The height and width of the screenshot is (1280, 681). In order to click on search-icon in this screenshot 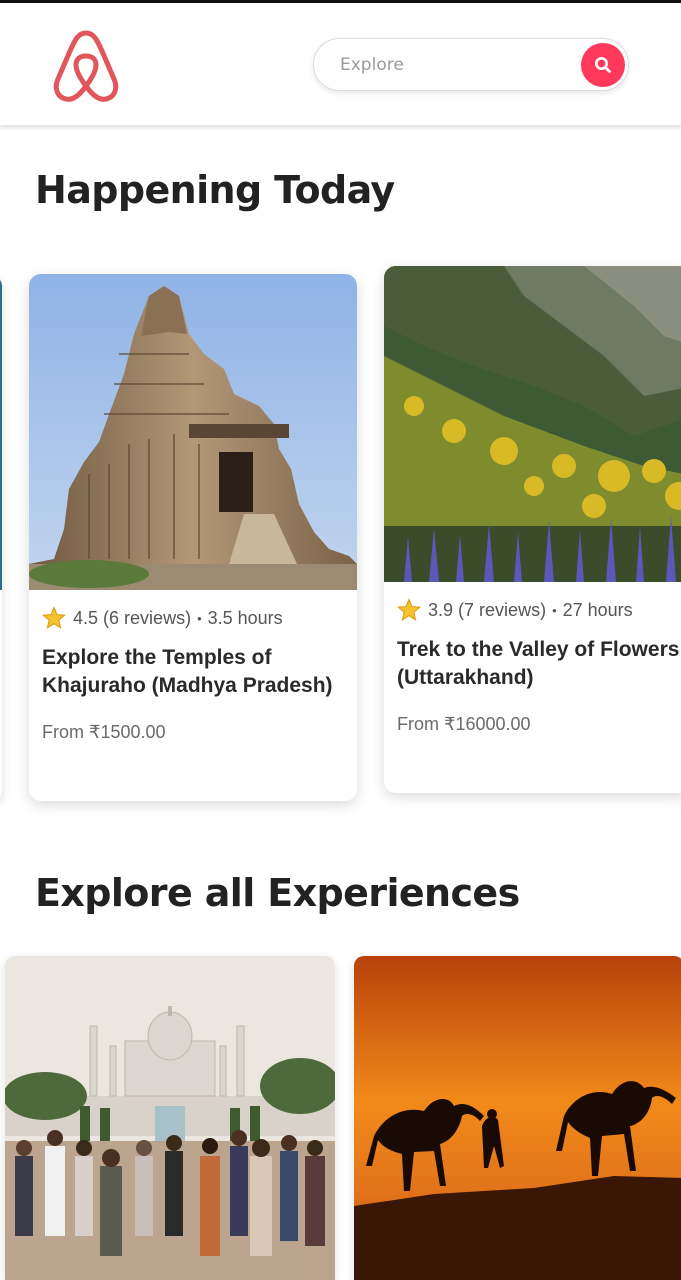, I will do `click(603, 65)`.